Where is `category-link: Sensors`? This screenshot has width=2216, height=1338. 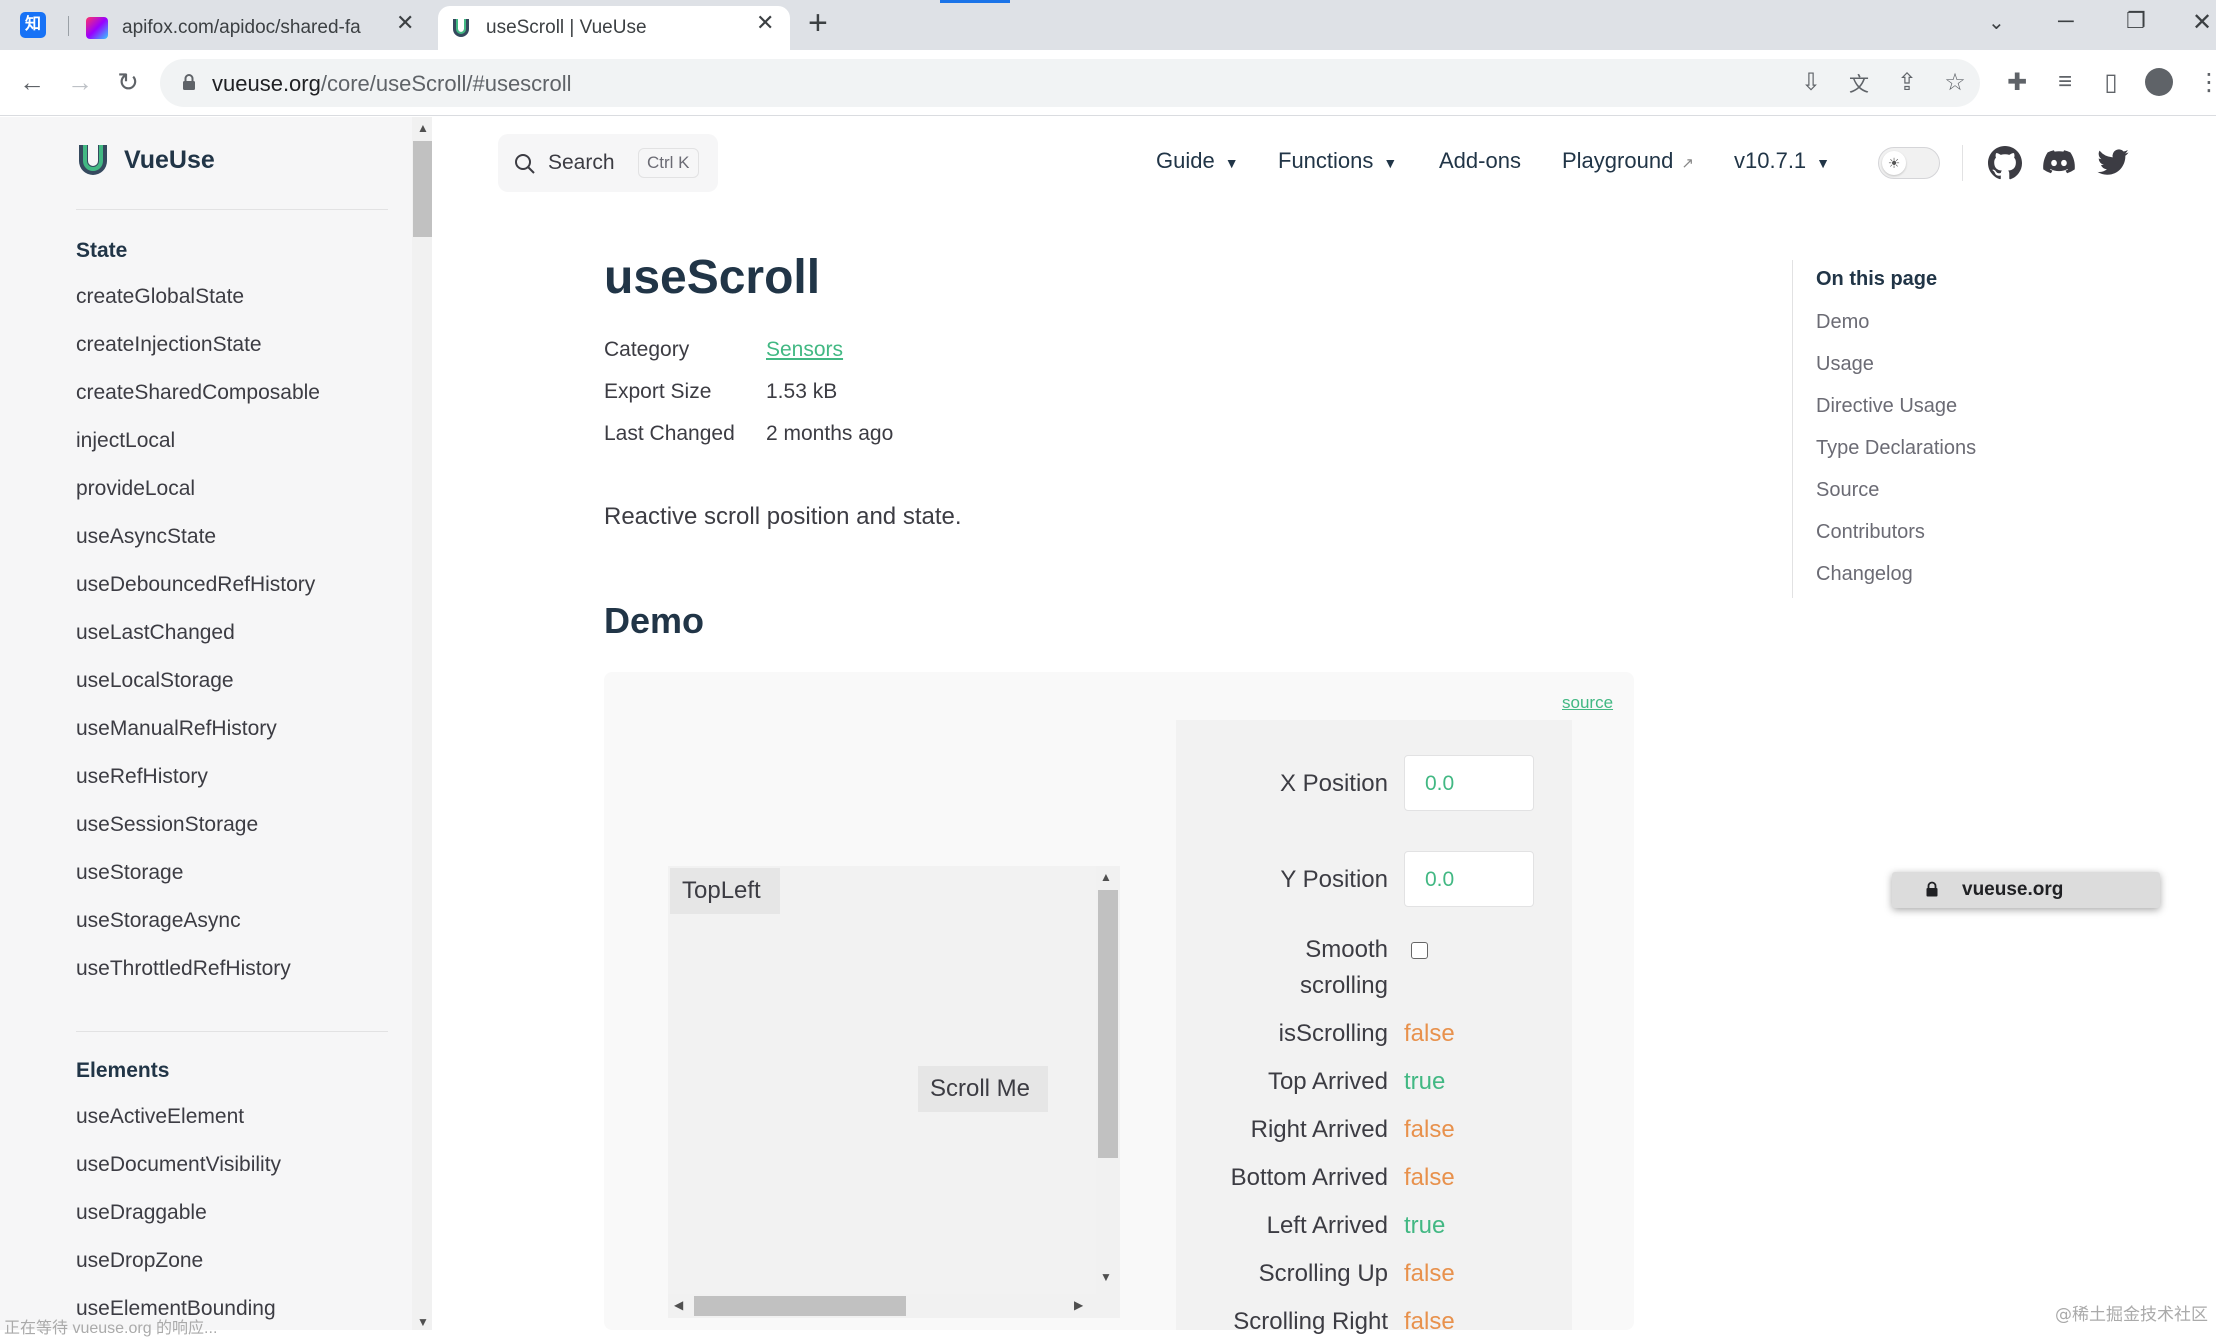 category-link: Sensors is located at coordinates (804, 349).